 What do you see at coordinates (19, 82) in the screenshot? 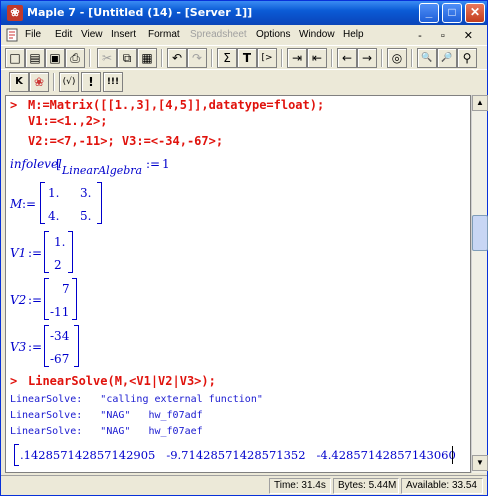
I see `keyword-icon: K` at bounding box center [19, 82].